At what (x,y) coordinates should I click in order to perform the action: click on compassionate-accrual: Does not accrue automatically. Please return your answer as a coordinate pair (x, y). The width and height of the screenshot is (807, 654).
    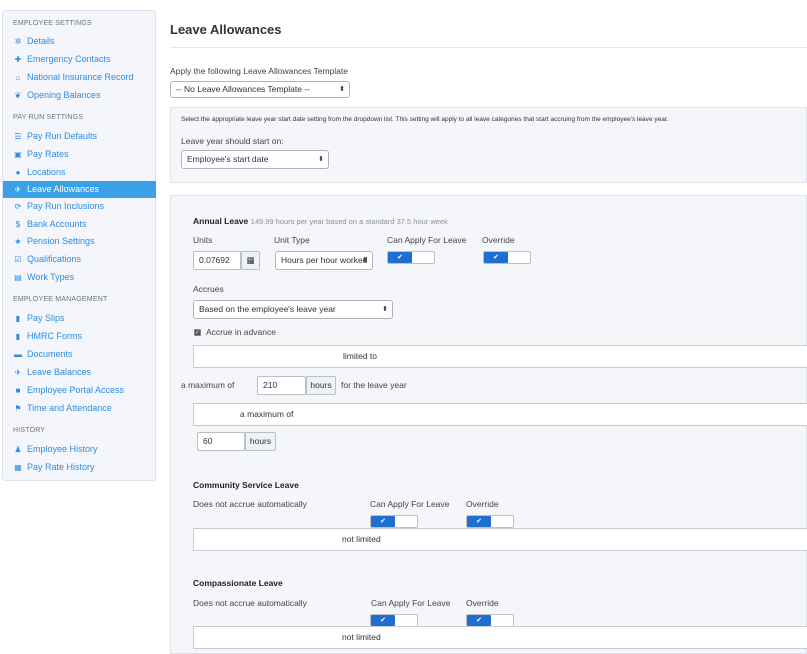
    Looking at the image, I should click on (250, 603).